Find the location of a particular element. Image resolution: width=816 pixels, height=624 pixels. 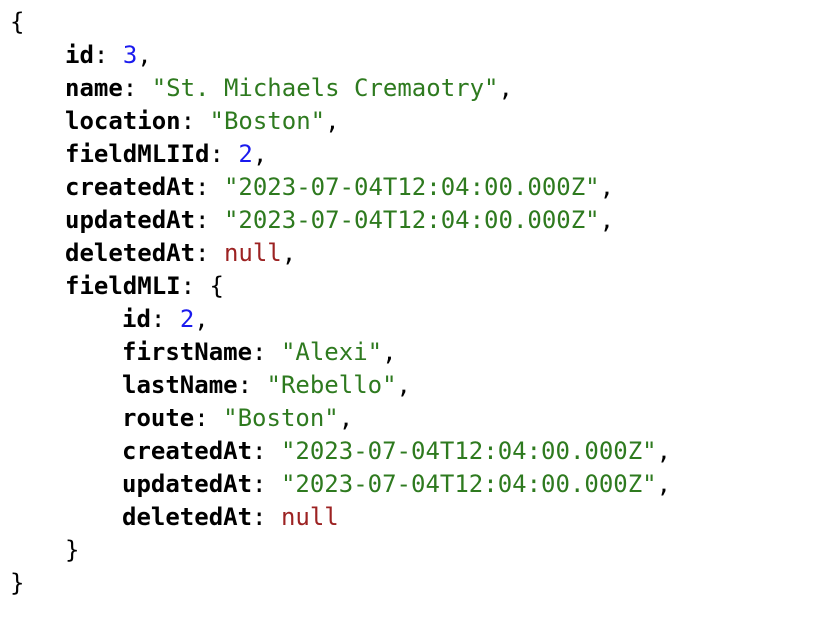

json-field-row: firstName: "Alexi", is located at coordinates (259, 352).